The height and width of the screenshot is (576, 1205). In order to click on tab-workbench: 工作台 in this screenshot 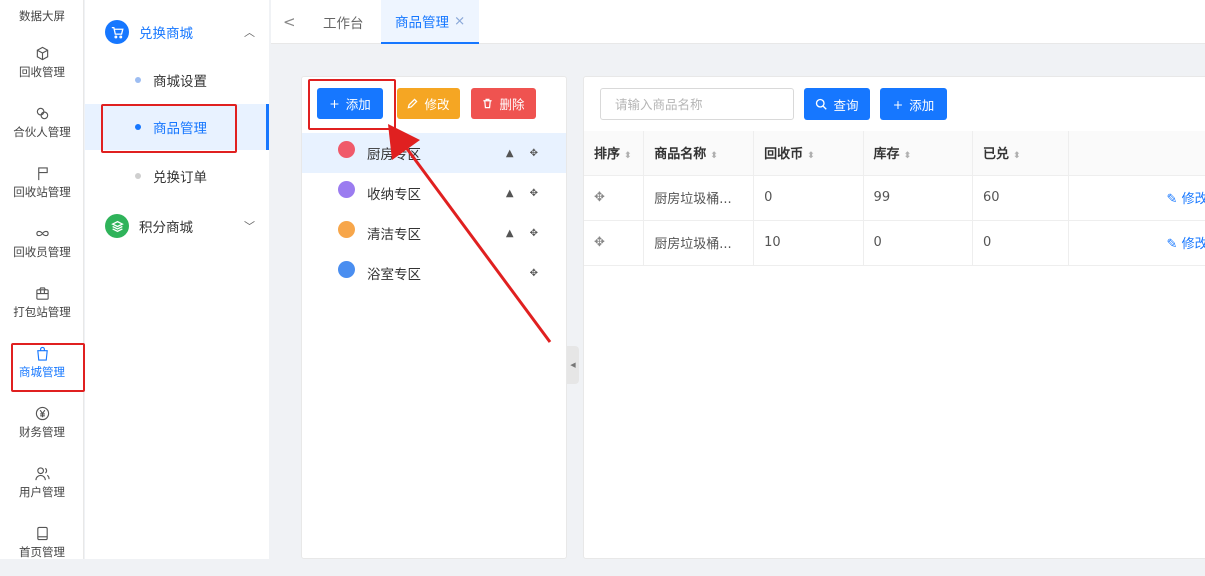, I will do `click(343, 22)`.